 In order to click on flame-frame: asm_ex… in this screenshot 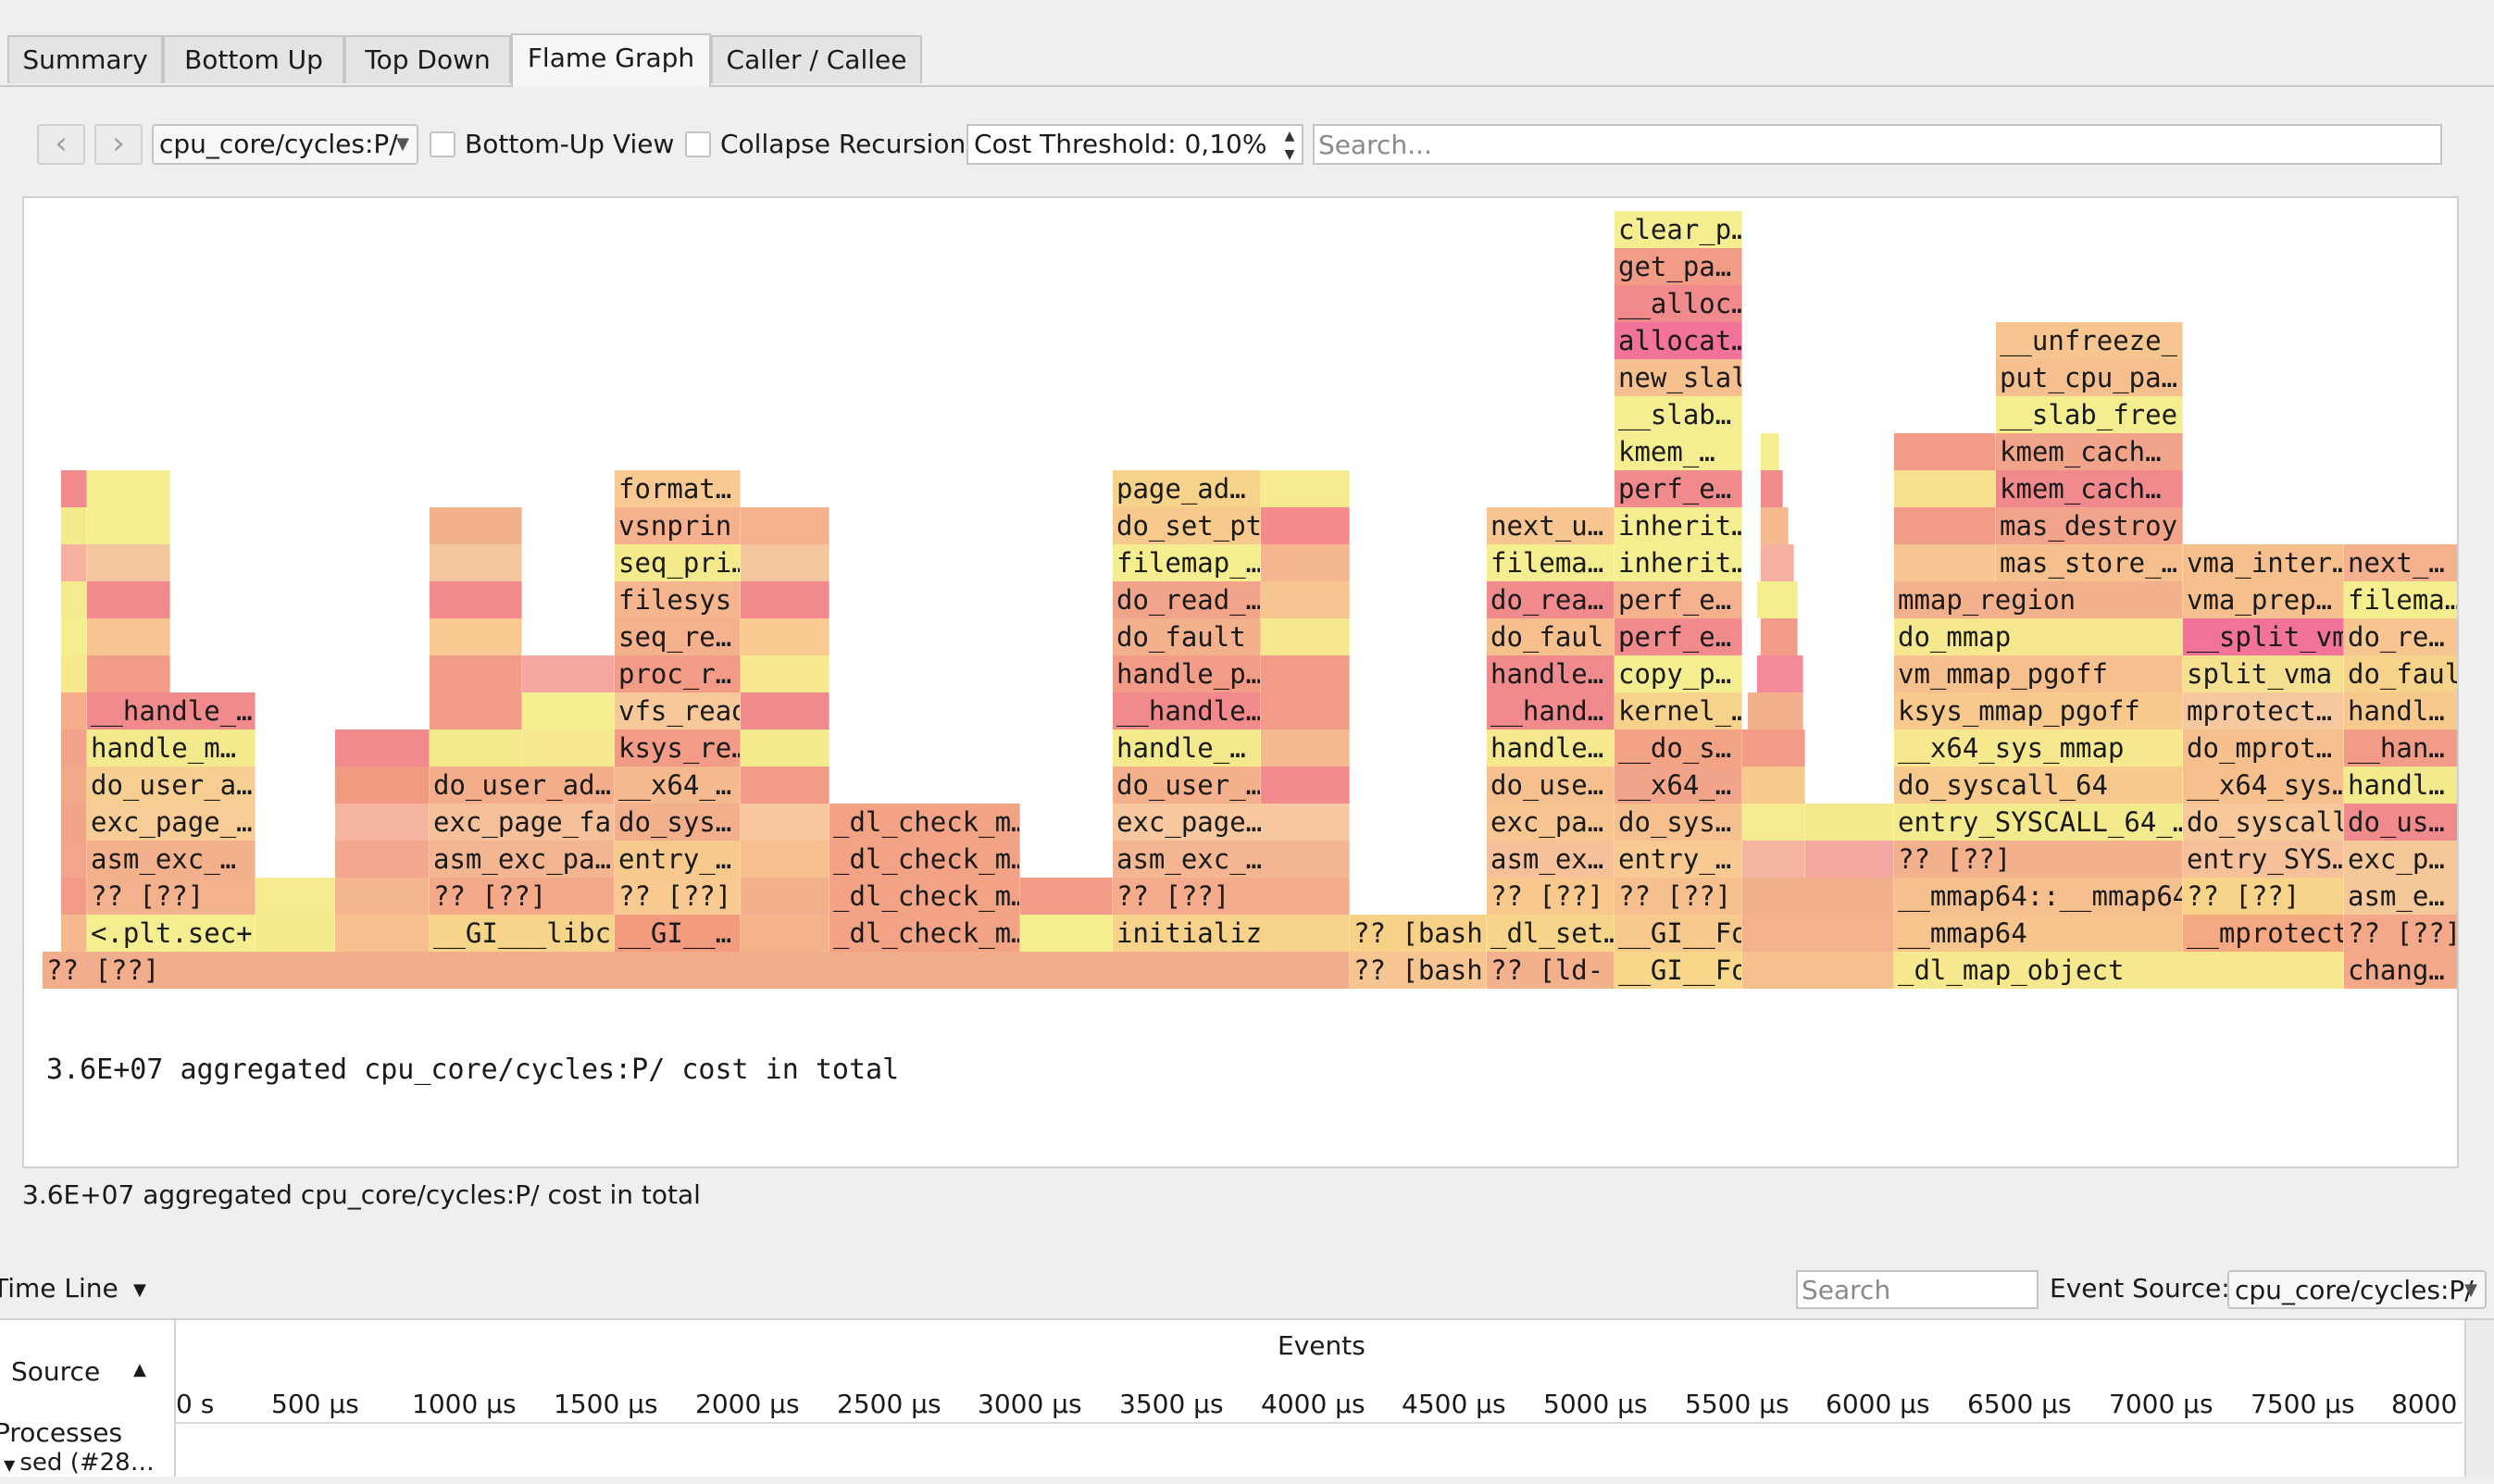, I will do `click(1551, 860)`.